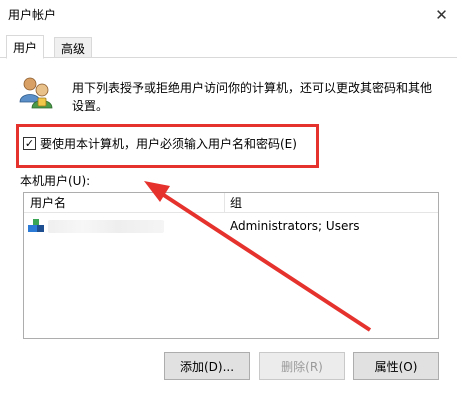 This screenshot has height=394, width=457. I want to click on close-icon: ✕, so click(441, 15).